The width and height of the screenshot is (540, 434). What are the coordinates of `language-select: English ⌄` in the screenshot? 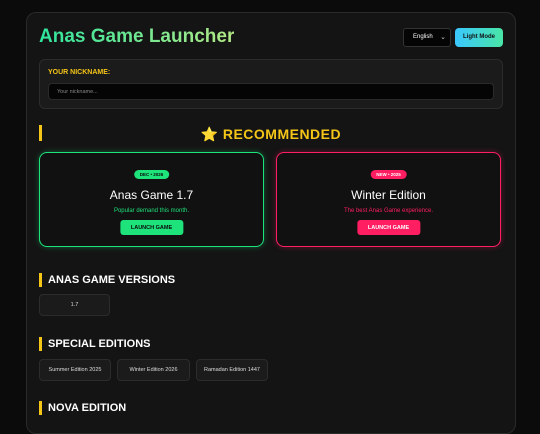 It's located at (427, 37).